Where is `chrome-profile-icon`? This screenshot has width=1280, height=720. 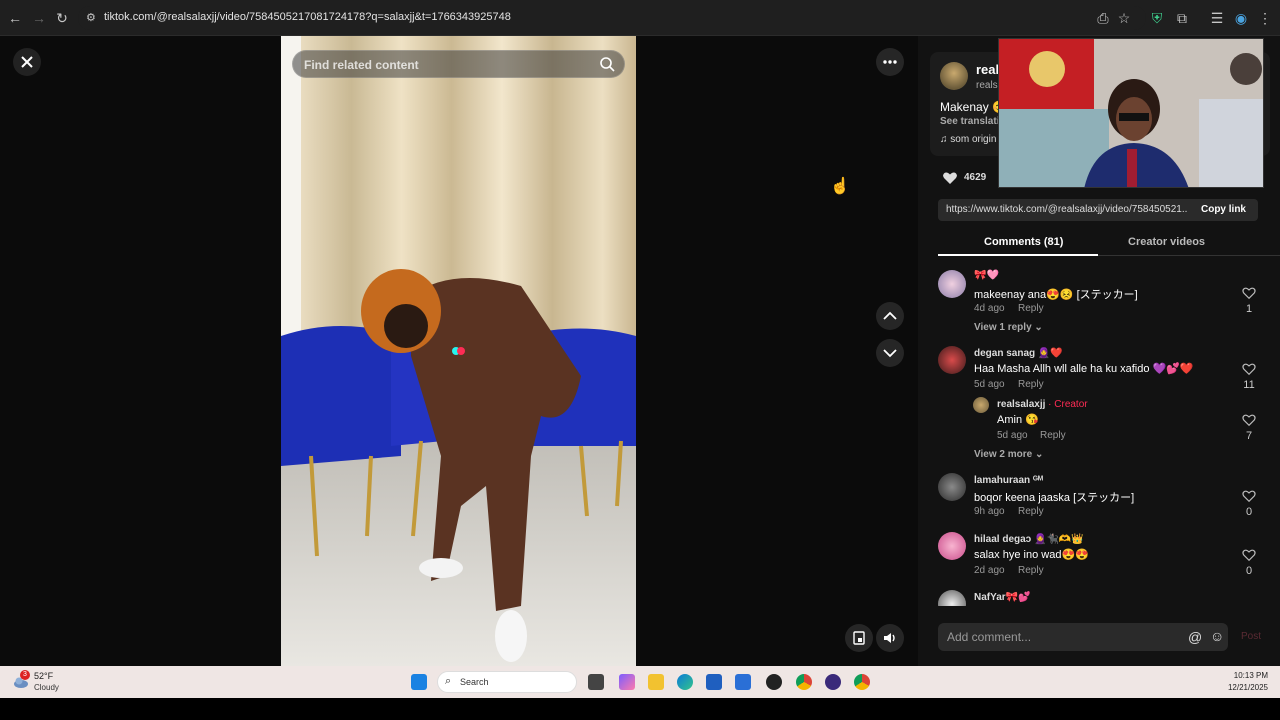
chrome-profile-icon is located at coordinates (862, 682).